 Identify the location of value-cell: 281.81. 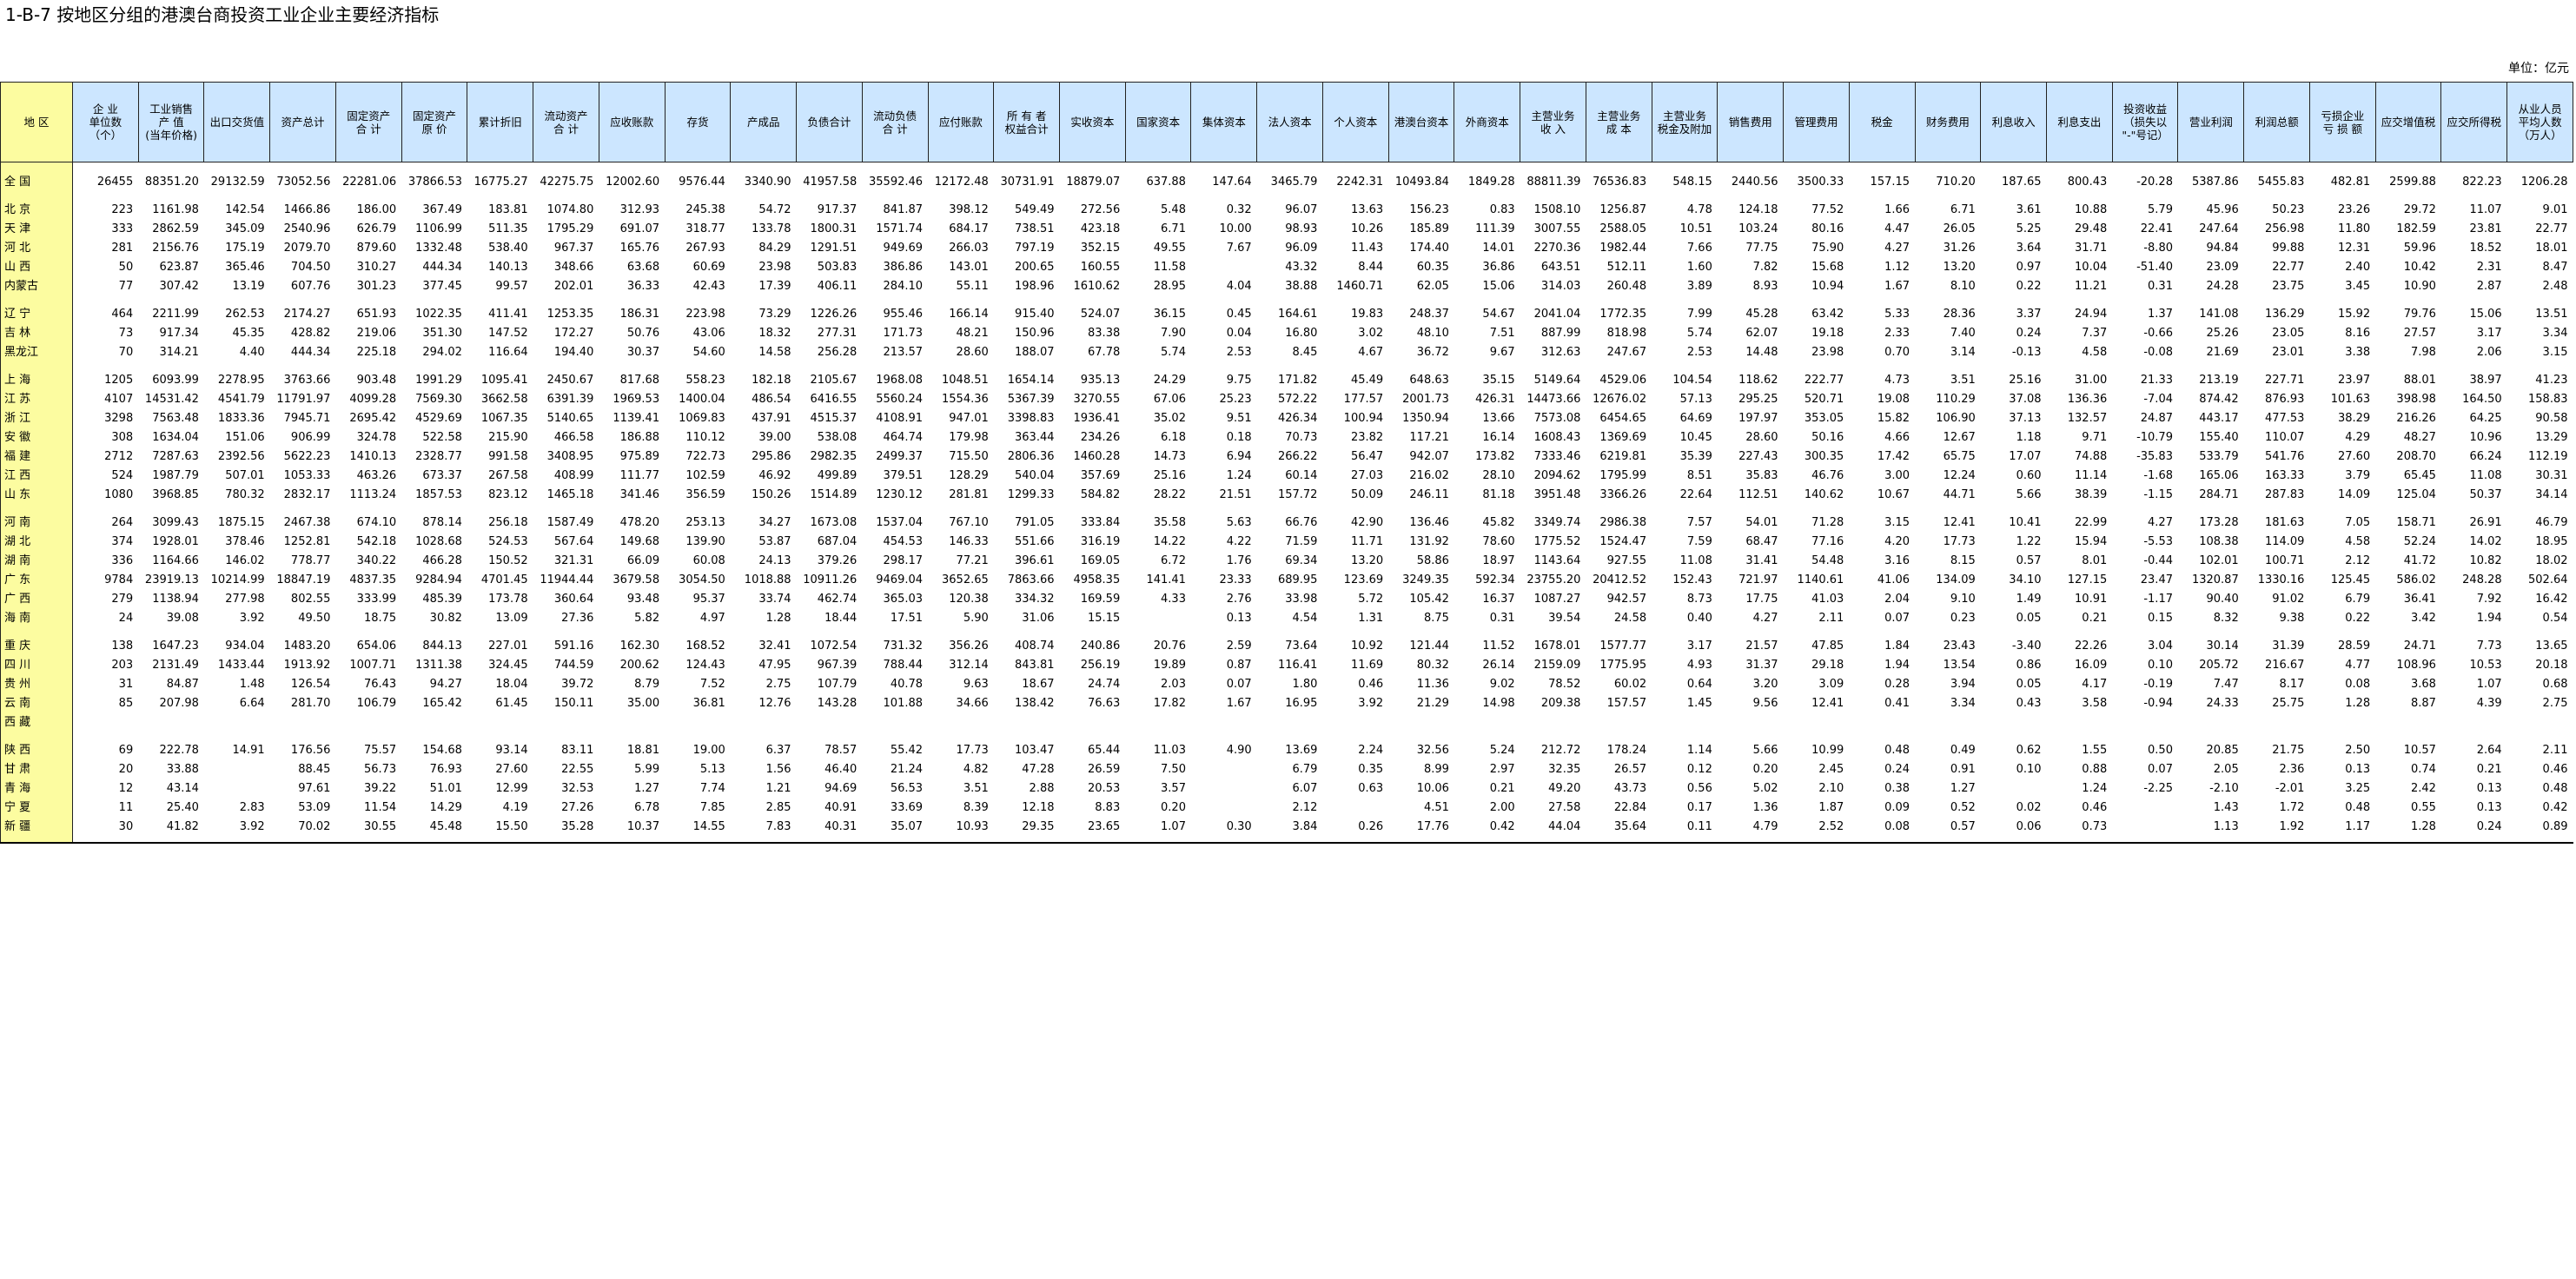
(969, 494).